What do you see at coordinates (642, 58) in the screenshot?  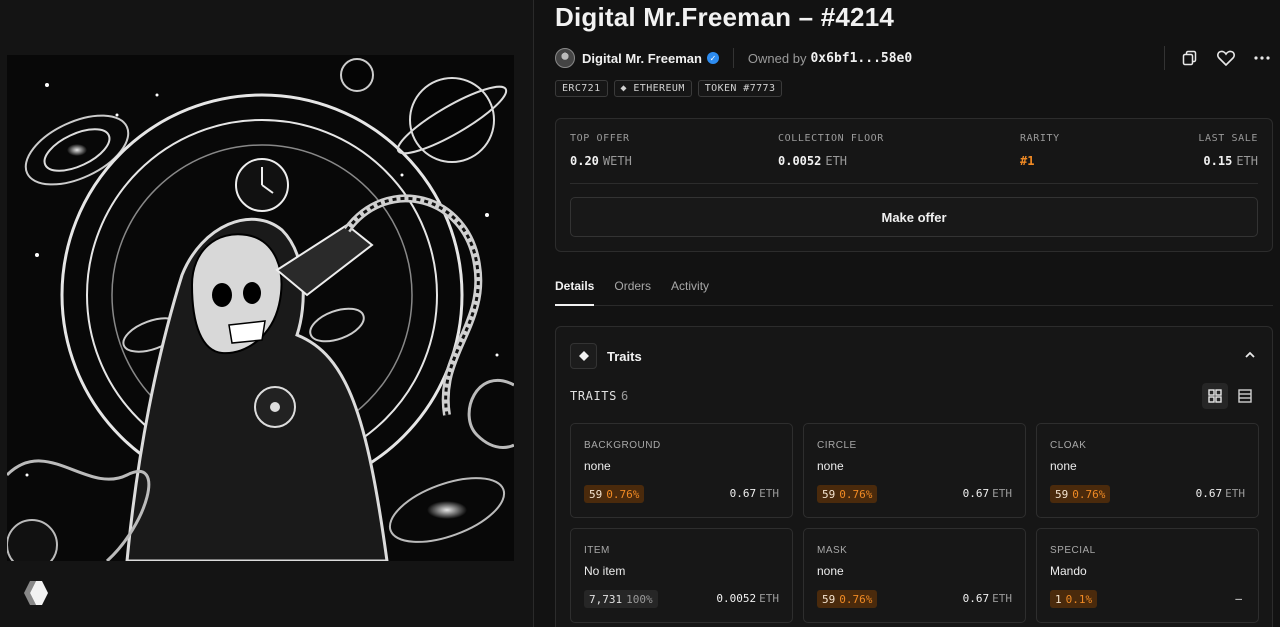 I see `creator-name: Digital Mr. Freeman` at bounding box center [642, 58].